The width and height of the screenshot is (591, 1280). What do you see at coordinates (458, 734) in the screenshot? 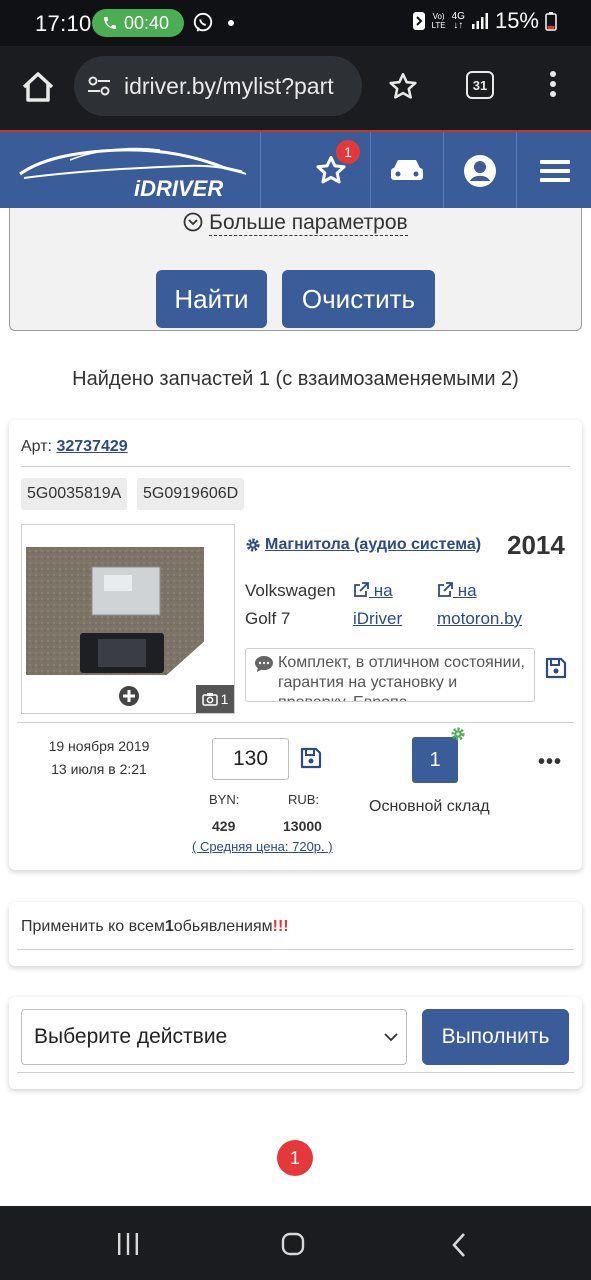
I see `warehouse-settings-icon` at bounding box center [458, 734].